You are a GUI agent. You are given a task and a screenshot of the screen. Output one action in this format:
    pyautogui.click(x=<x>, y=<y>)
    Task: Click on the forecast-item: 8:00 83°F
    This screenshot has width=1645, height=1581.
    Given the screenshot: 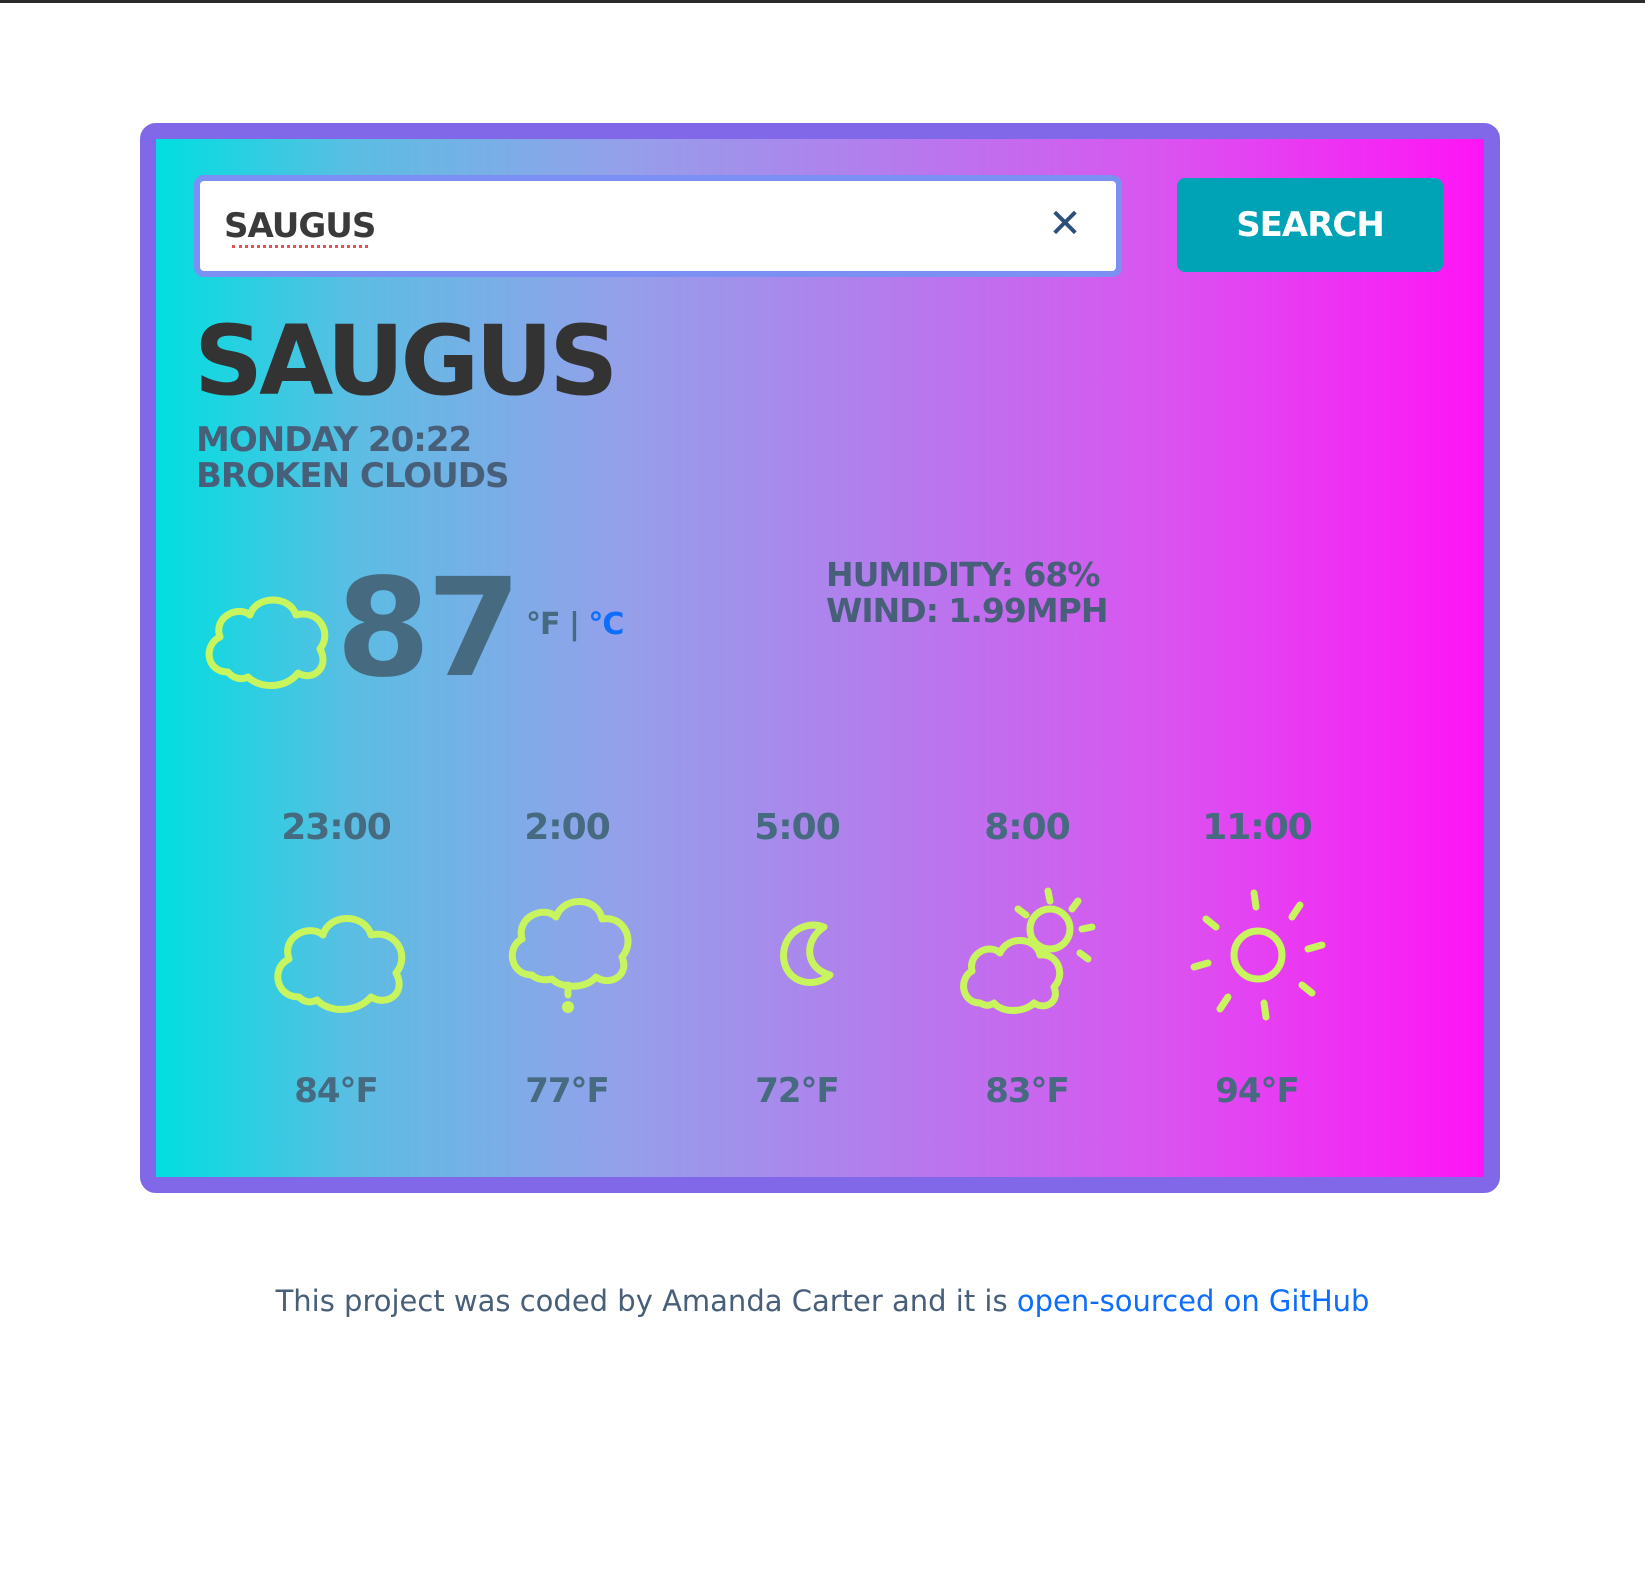 What is the action you would take?
    pyautogui.click(x=1027, y=959)
    